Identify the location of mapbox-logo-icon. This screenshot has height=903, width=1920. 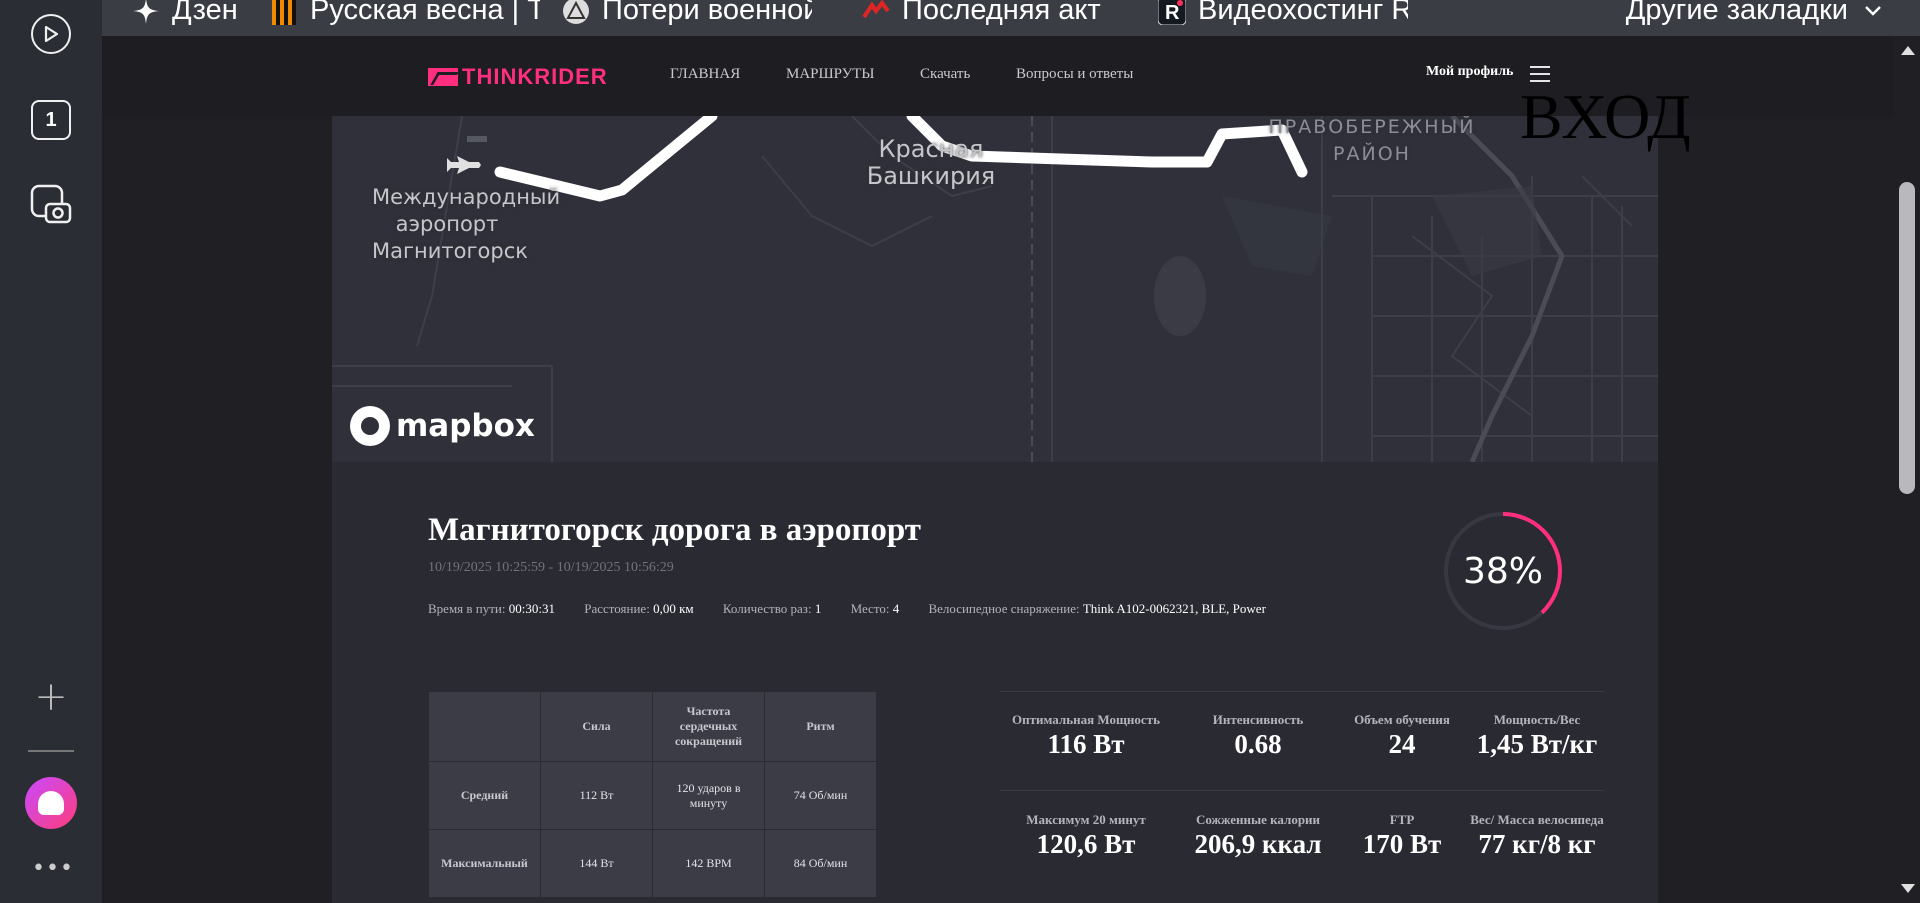
(370, 426).